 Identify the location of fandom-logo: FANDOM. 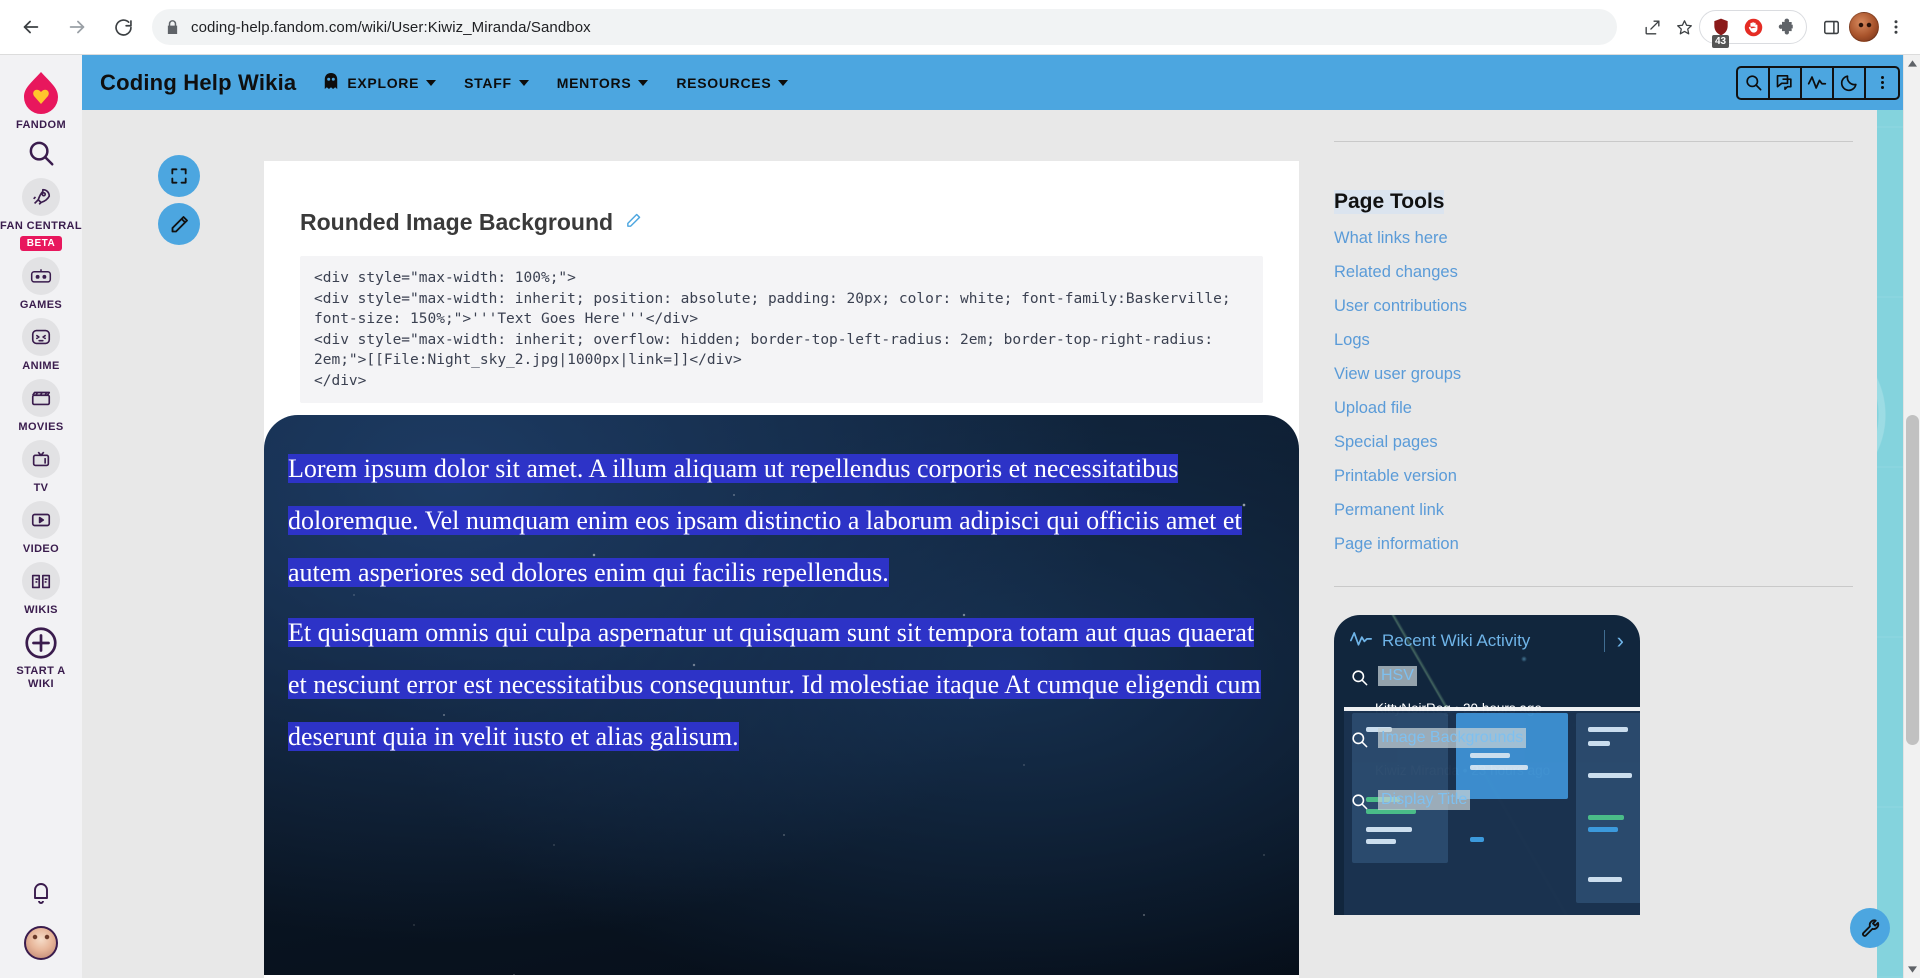
(41, 101).